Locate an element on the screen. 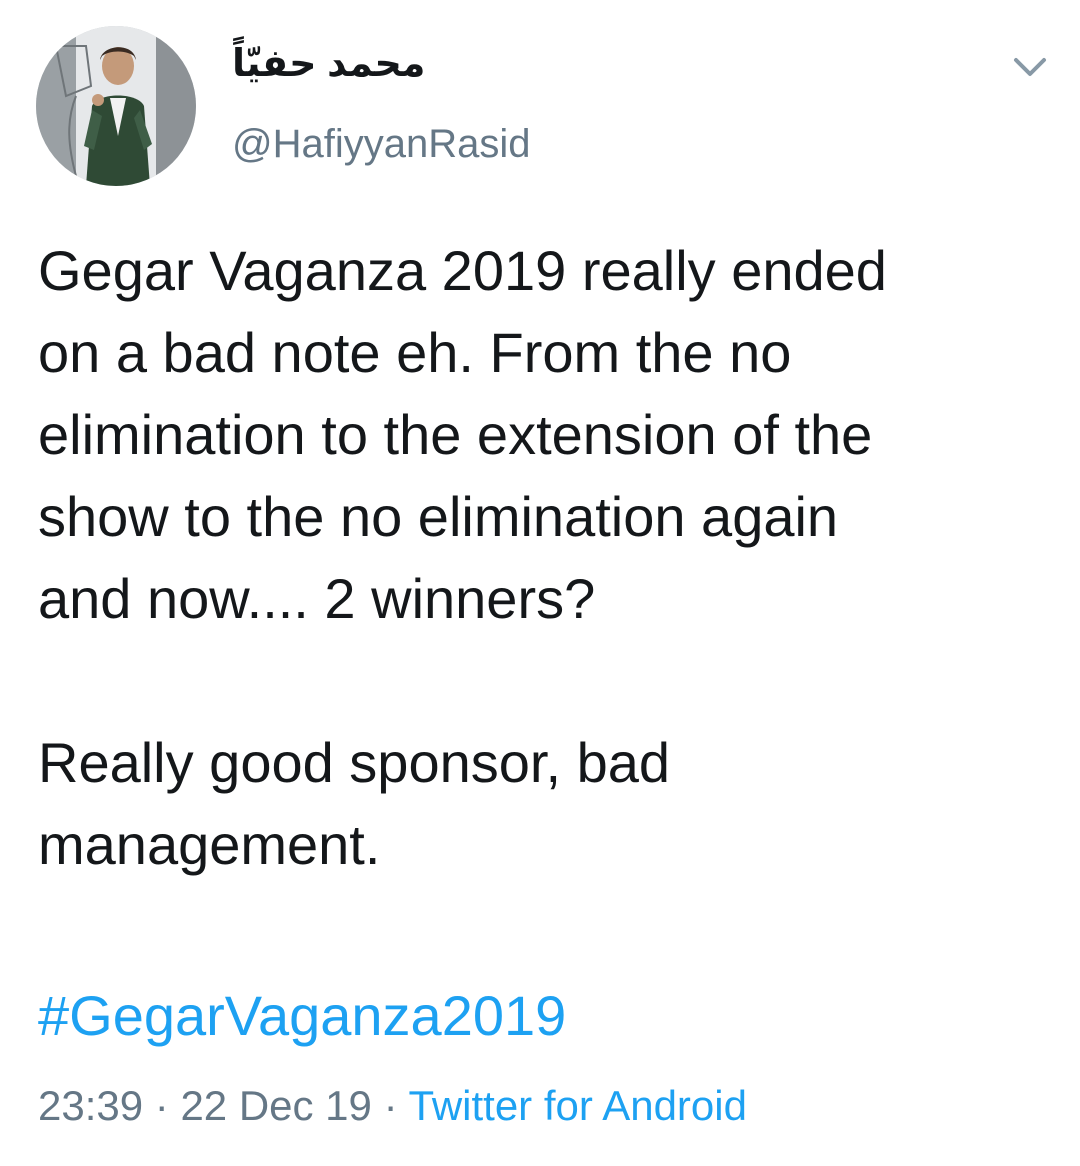 Image resolution: width=1080 pixels, height=1166 pixels. tweet-meta: 23:39 · 22 Dec 19 · Twitter for Android is located at coordinates (392, 1106).